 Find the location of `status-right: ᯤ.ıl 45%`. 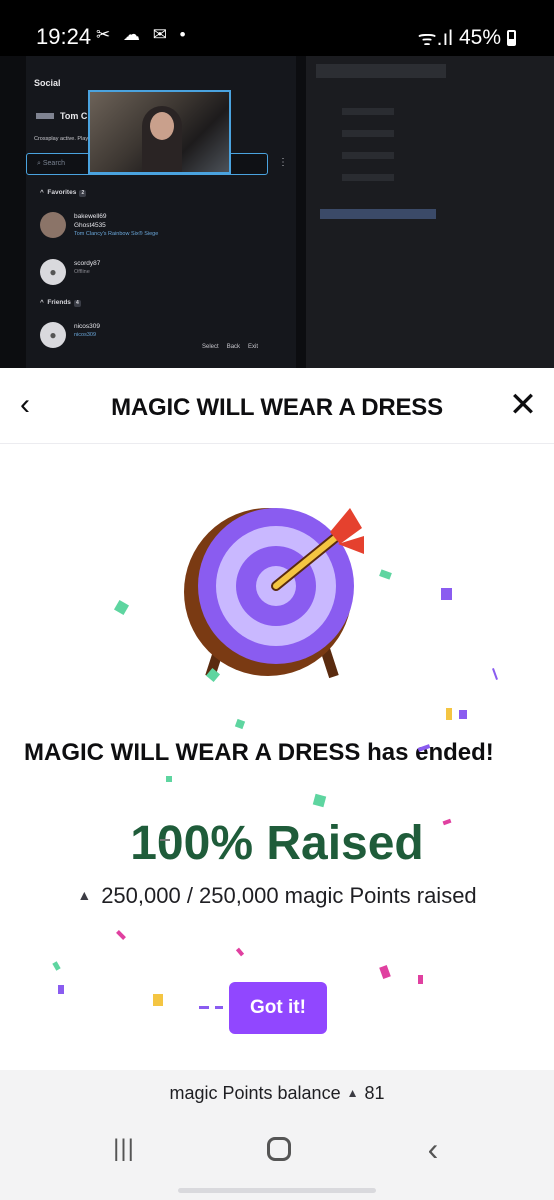

status-right: ᯤ.ıl 45% is located at coordinates (466, 38).